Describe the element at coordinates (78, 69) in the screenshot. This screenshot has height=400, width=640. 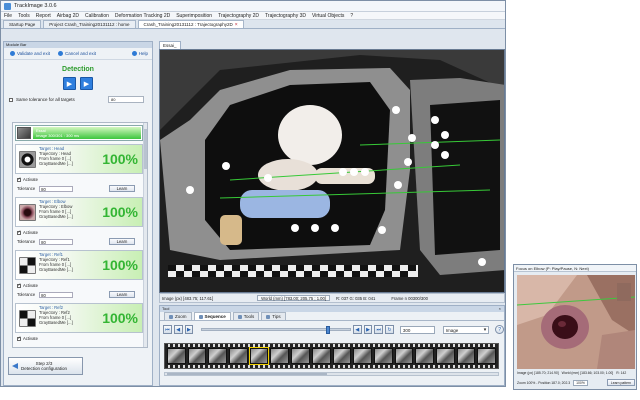
I see `detection-title: Detection` at that location.